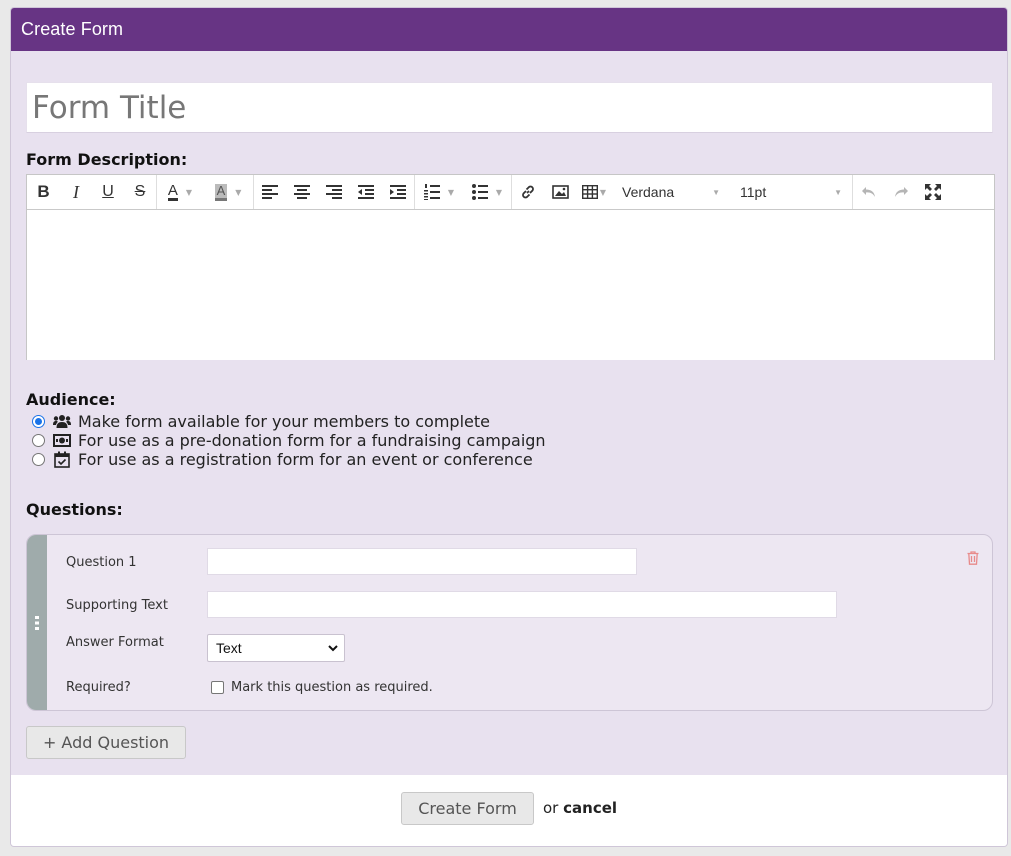 This screenshot has width=1011, height=856. I want to click on insert-image-button, so click(560, 192).